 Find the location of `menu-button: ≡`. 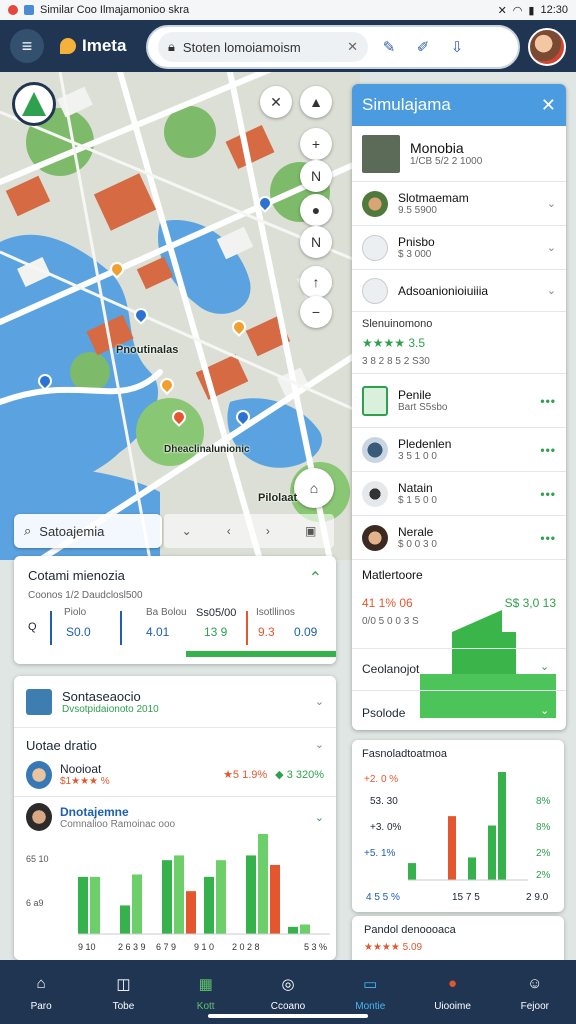

menu-button: ≡ is located at coordinates (27, 46).